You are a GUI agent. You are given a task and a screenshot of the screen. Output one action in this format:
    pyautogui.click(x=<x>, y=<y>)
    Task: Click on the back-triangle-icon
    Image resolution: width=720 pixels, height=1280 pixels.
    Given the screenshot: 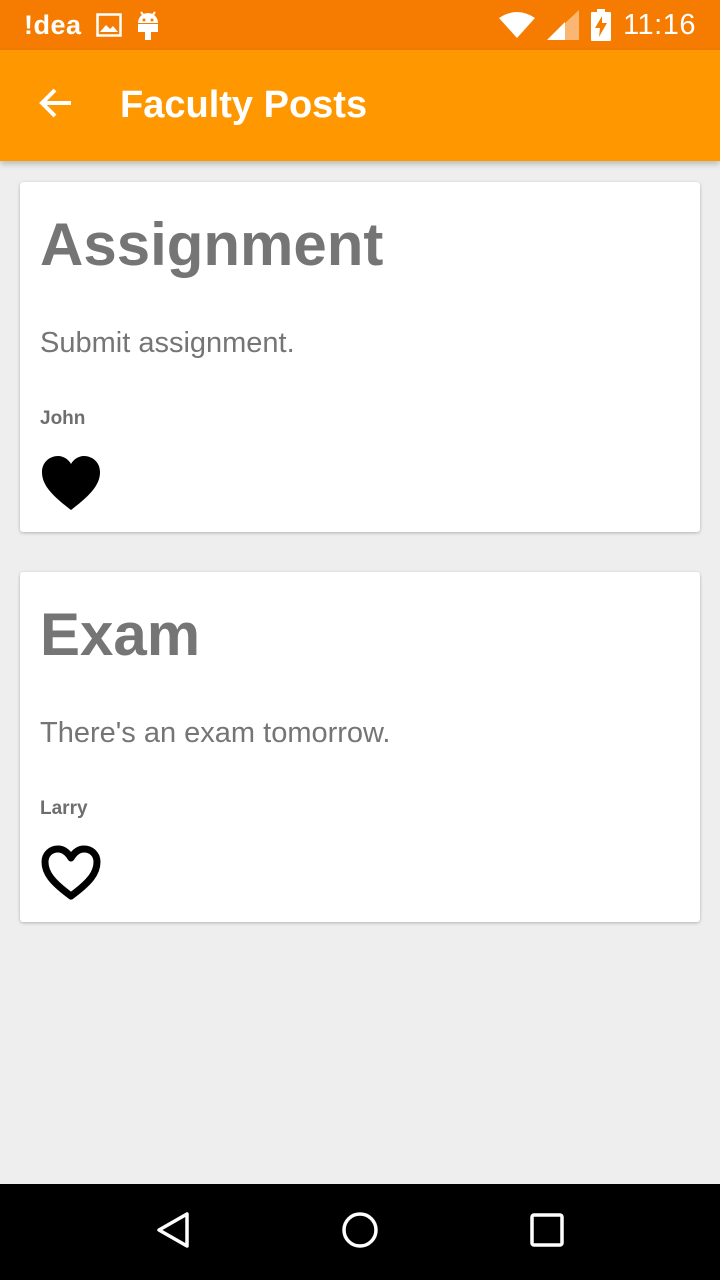 What is the action you would take?
    pyautogui.click(x=173, y=1232)
    